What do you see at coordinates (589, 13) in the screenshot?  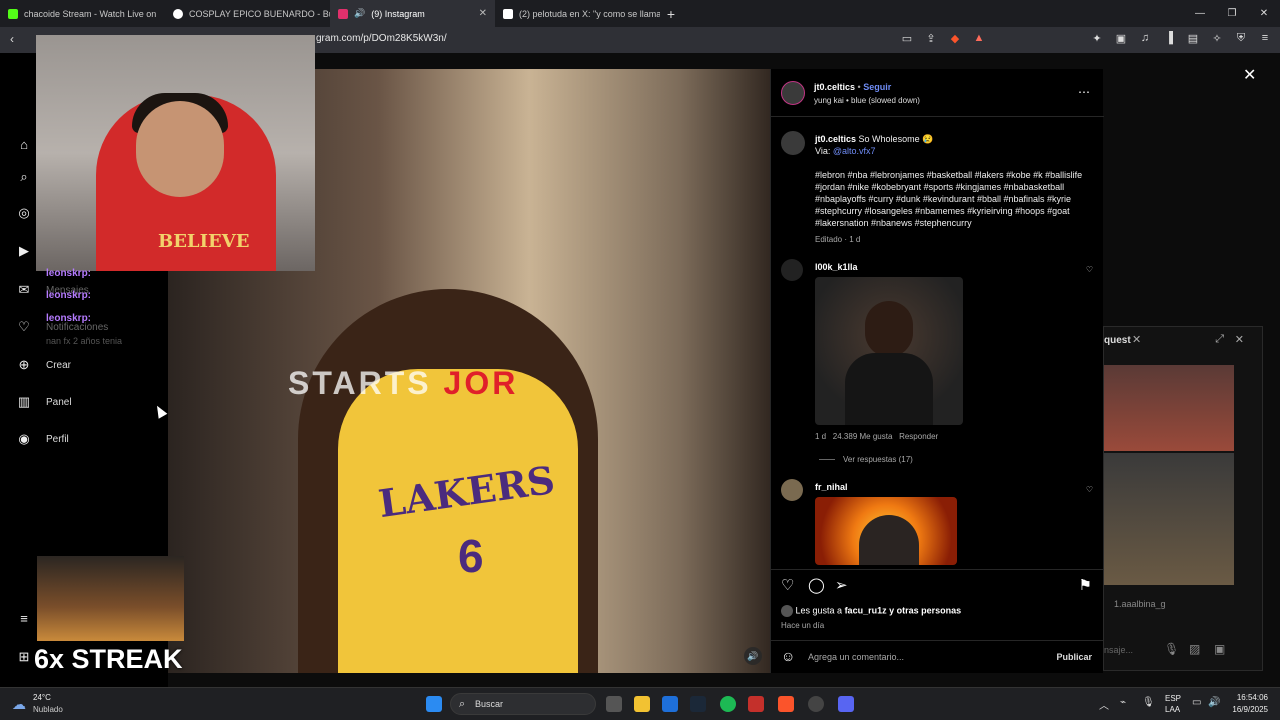 I see `tab-title: (2) pelotuda en X: "y como se llama t` at bounding box center [589, 13].